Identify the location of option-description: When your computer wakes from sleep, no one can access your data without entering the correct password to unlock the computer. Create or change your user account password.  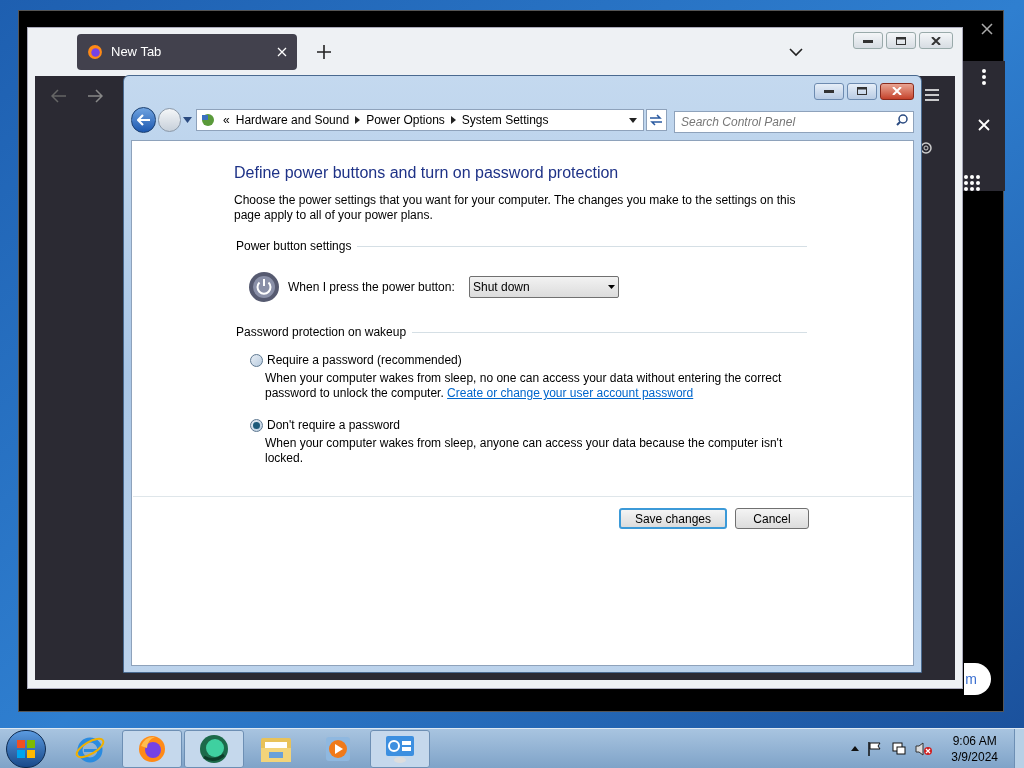
(523, 386).